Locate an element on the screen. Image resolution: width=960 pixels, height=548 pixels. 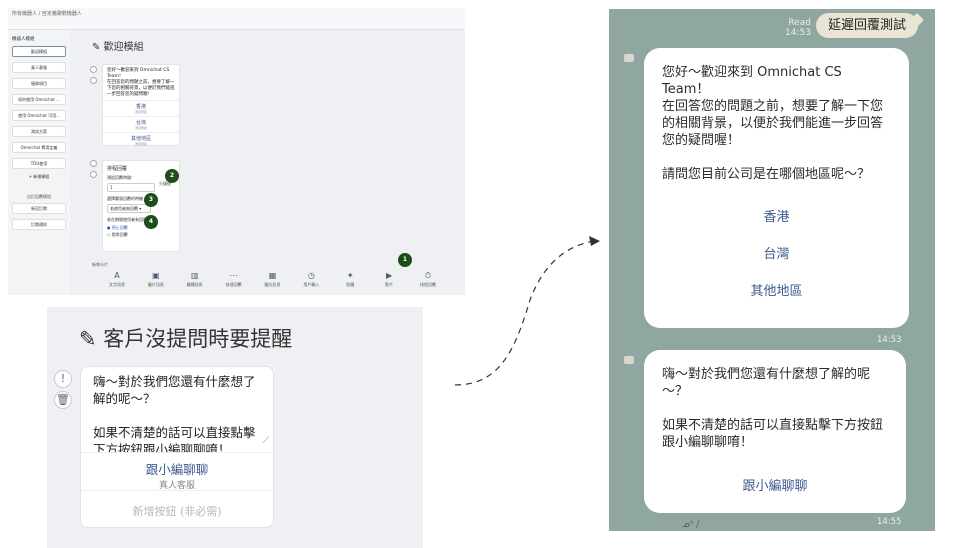
video-icon: ▶ is located at coordinates (389, 275).